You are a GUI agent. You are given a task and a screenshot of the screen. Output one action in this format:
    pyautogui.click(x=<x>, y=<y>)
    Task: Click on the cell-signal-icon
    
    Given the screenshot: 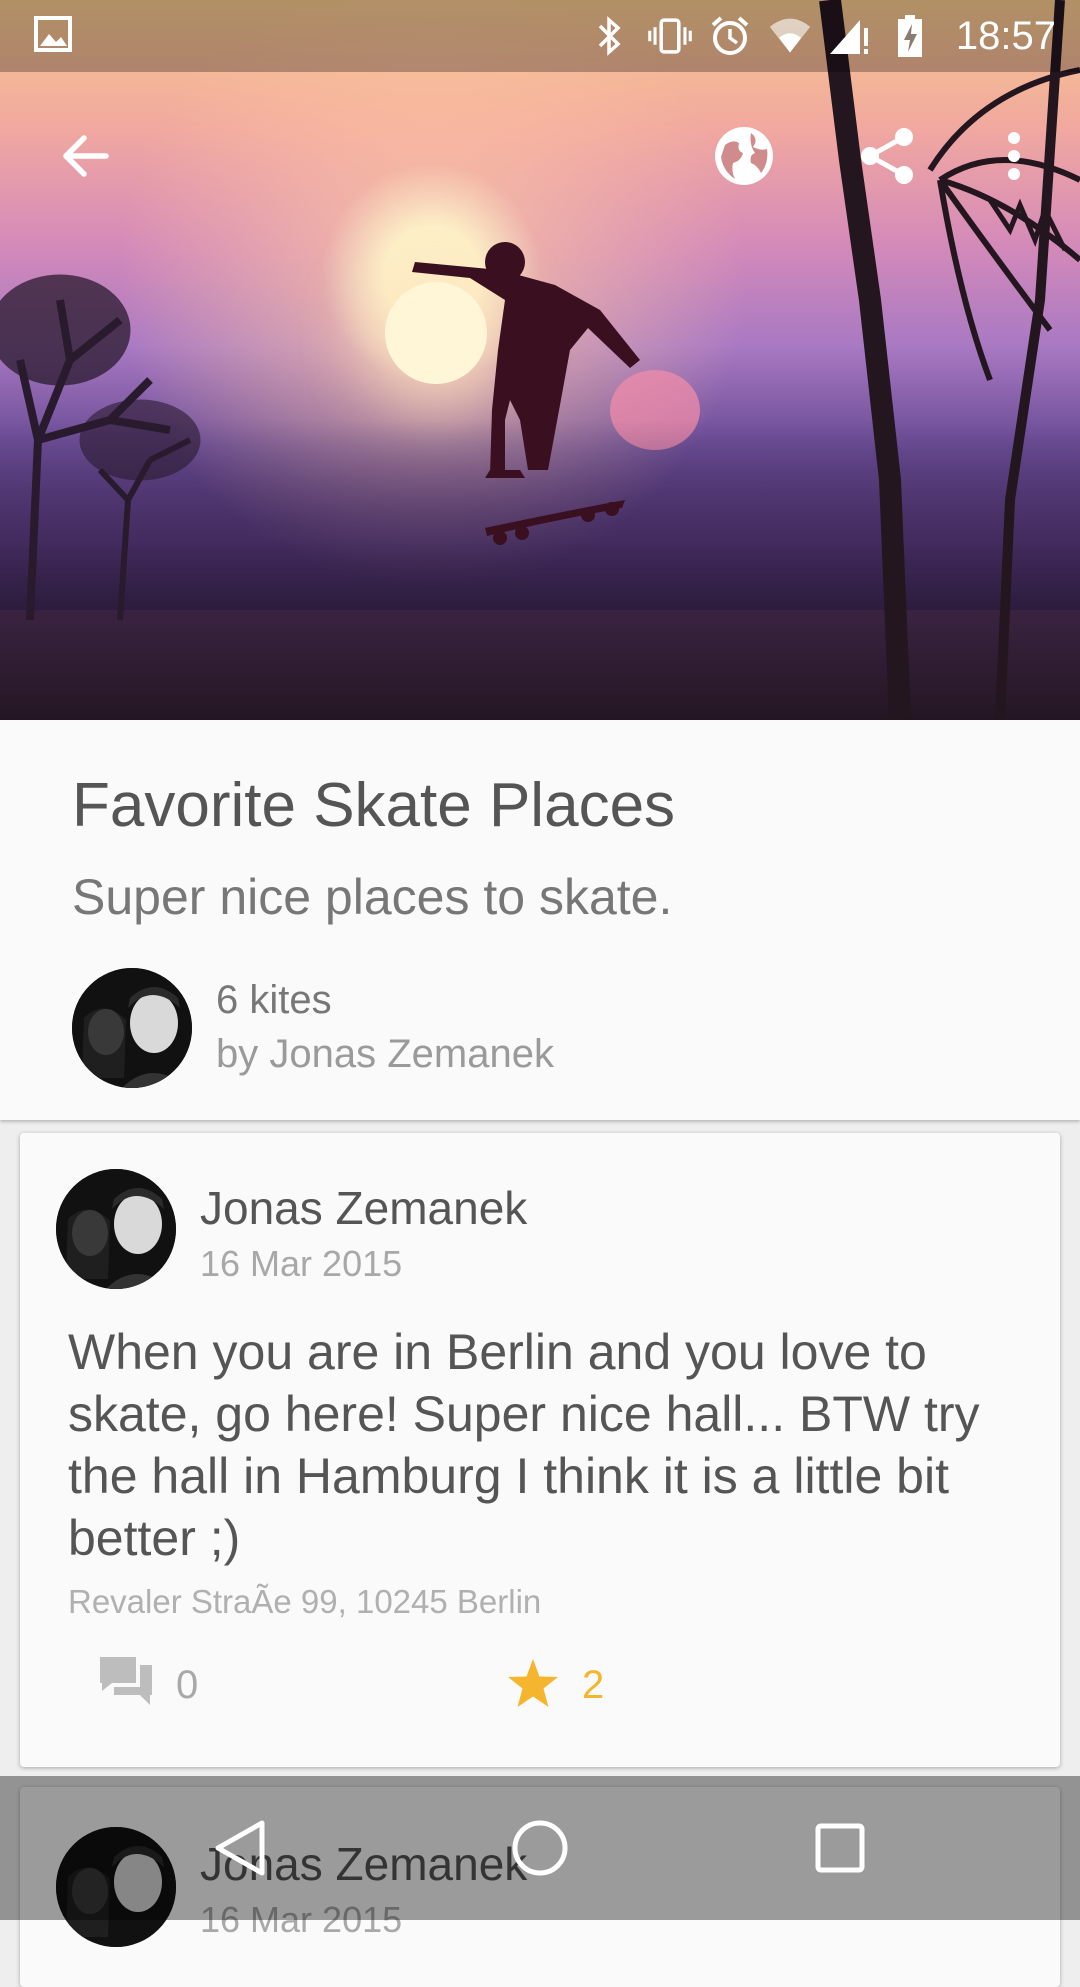 What is the action you would take?
    pyautogui.click(x=850, y=36)
    